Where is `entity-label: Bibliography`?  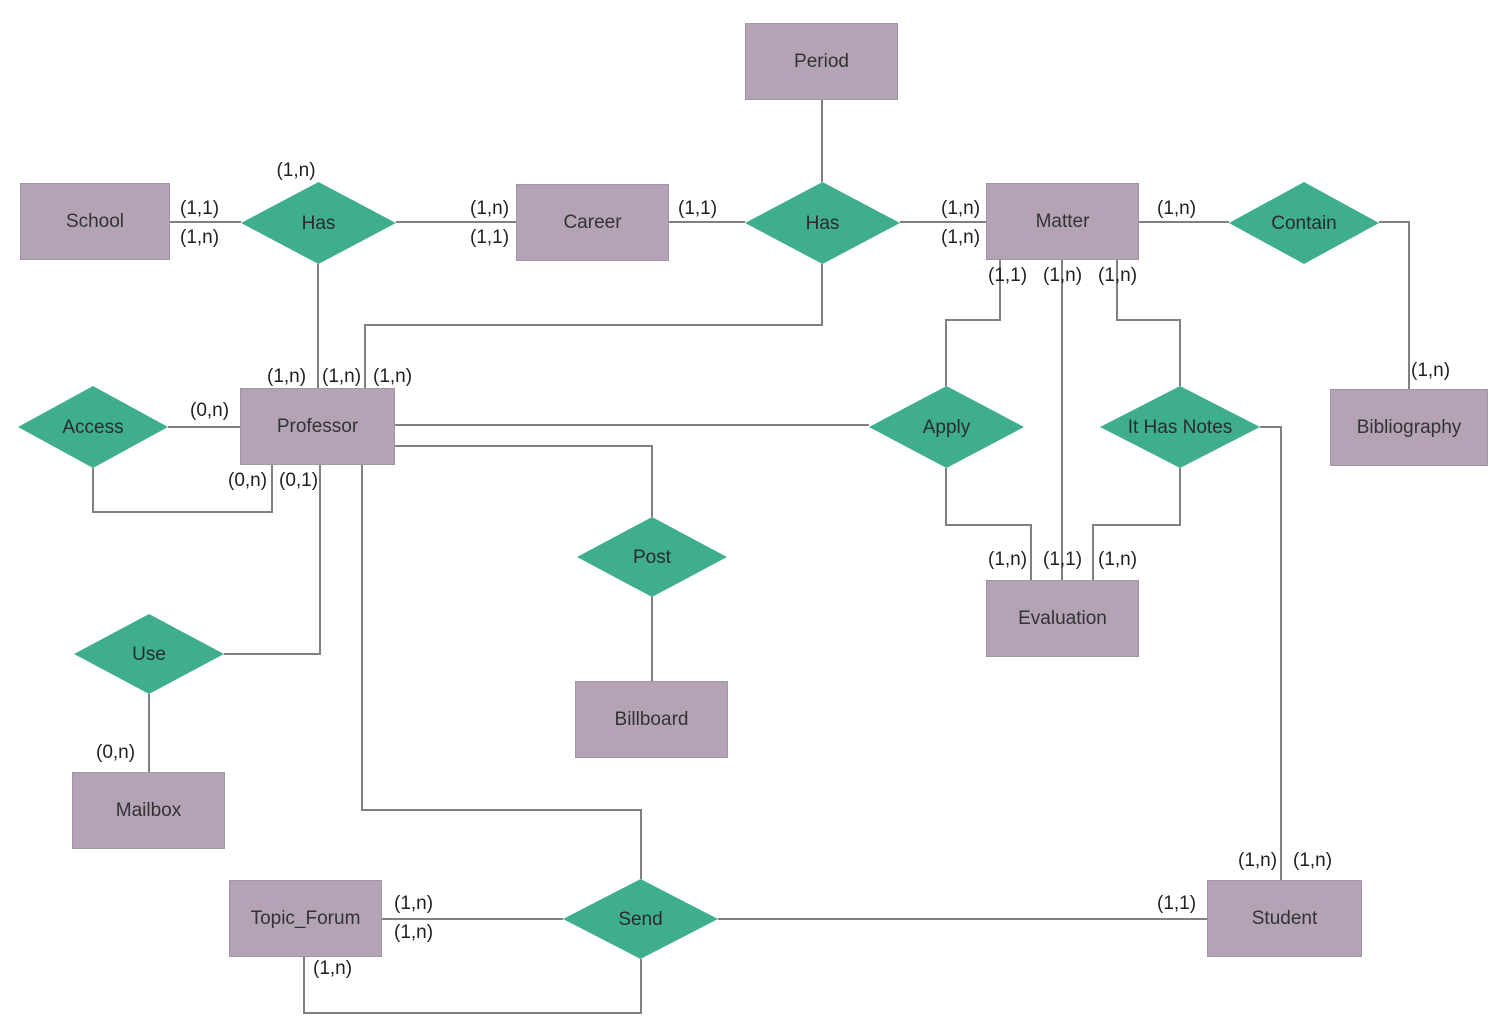
entity-label: Bibliography is located at coordinates (1409, 427).